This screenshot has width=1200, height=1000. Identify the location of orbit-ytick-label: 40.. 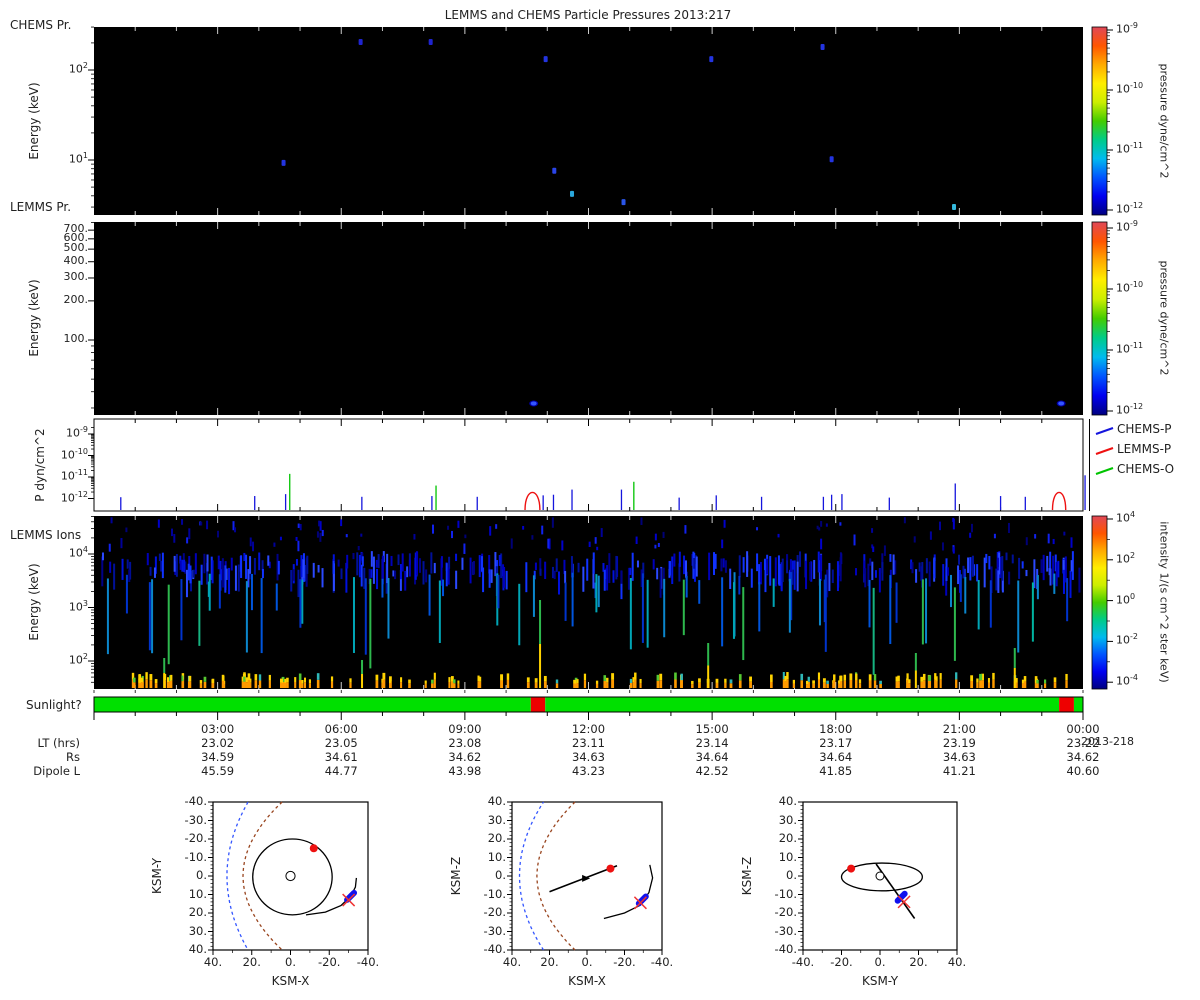
(496, 801).